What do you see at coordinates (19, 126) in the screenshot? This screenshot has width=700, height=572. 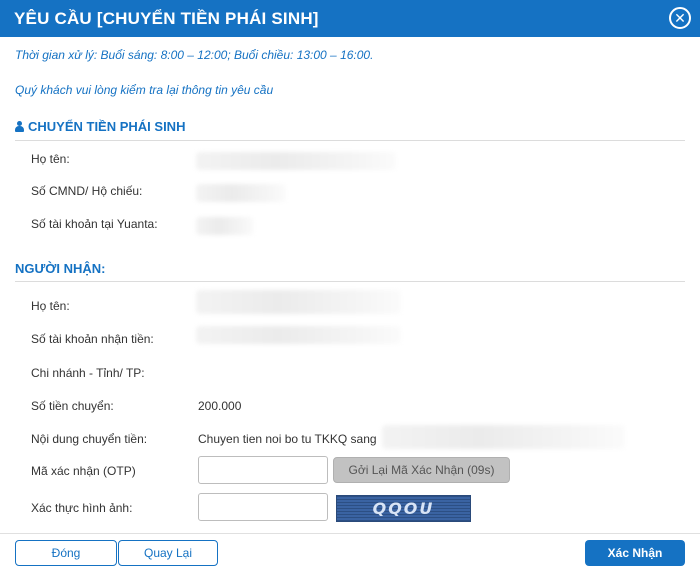 I see `user-icon` at bounding box center [19, 126].